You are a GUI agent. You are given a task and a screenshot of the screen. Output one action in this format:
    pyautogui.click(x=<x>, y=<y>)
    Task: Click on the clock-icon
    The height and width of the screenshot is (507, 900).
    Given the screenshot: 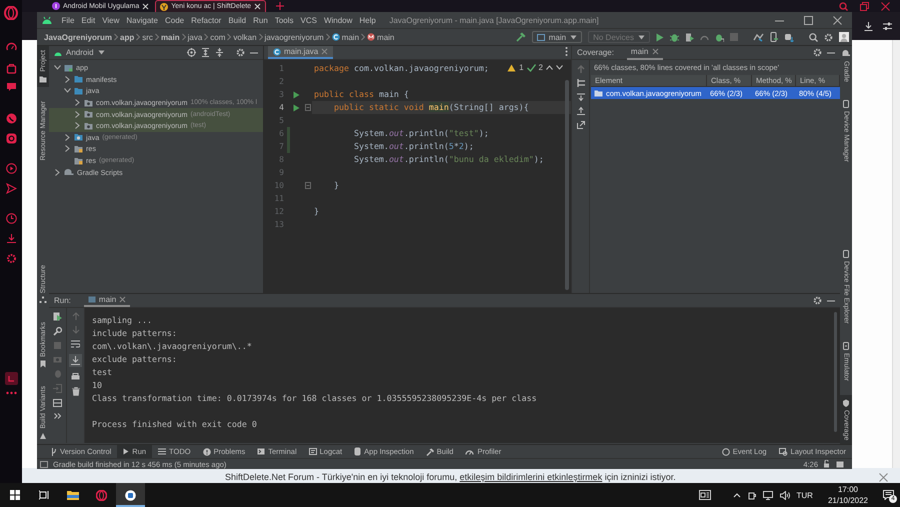 What is the action you would take?
    pyautogui.click(x=11, y=218)
    